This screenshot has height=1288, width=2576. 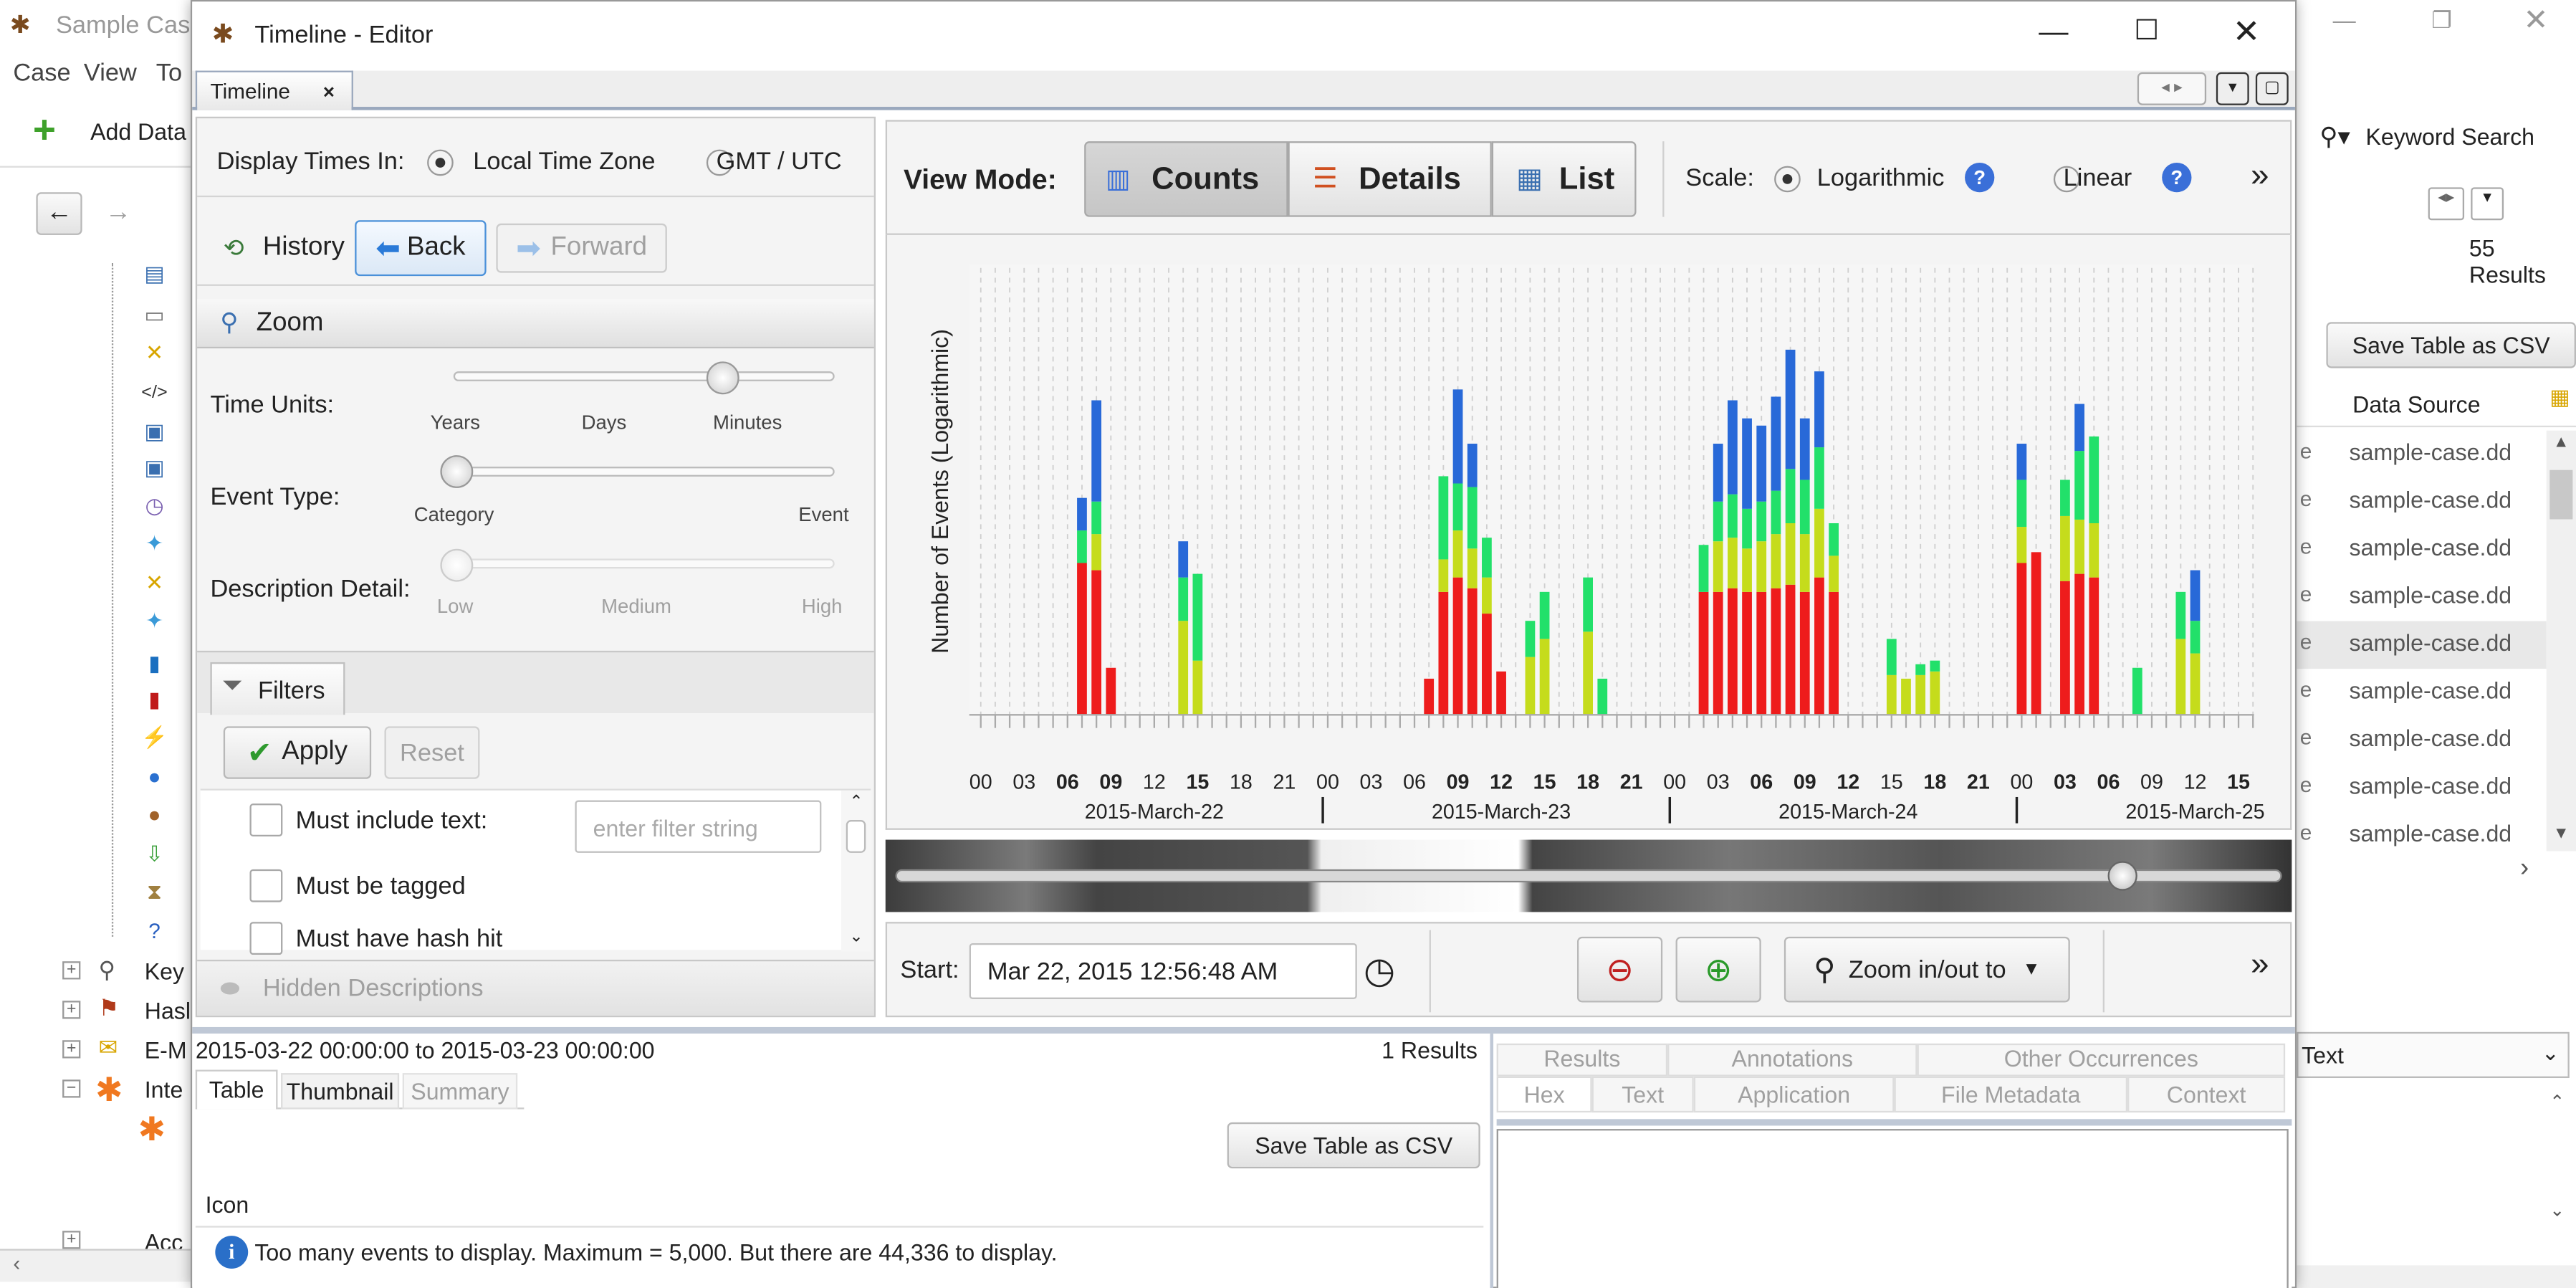 What do you see at coordinates (2446, 204) in the screenshot?
I see `tab-scroll-icon: ◂▸` at bounding box center [2446, 204].